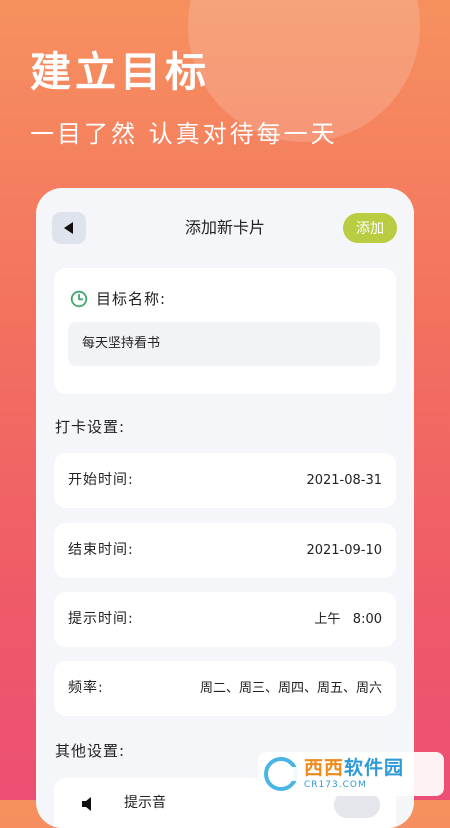 The height and width of the screenshot is (828, 450). I want to click on goal-card: 目标名称: 每天坚持看书, so click(225, 331).